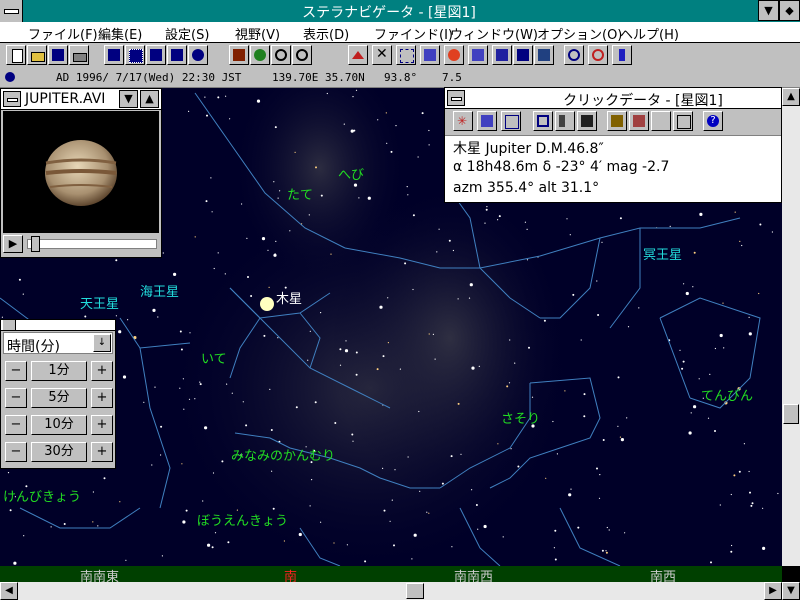 This screenshot has height=600, width=800. Describe the element at coordinates (521, 419) in the screenshot. I see `label-sasori: さそり` at that location.